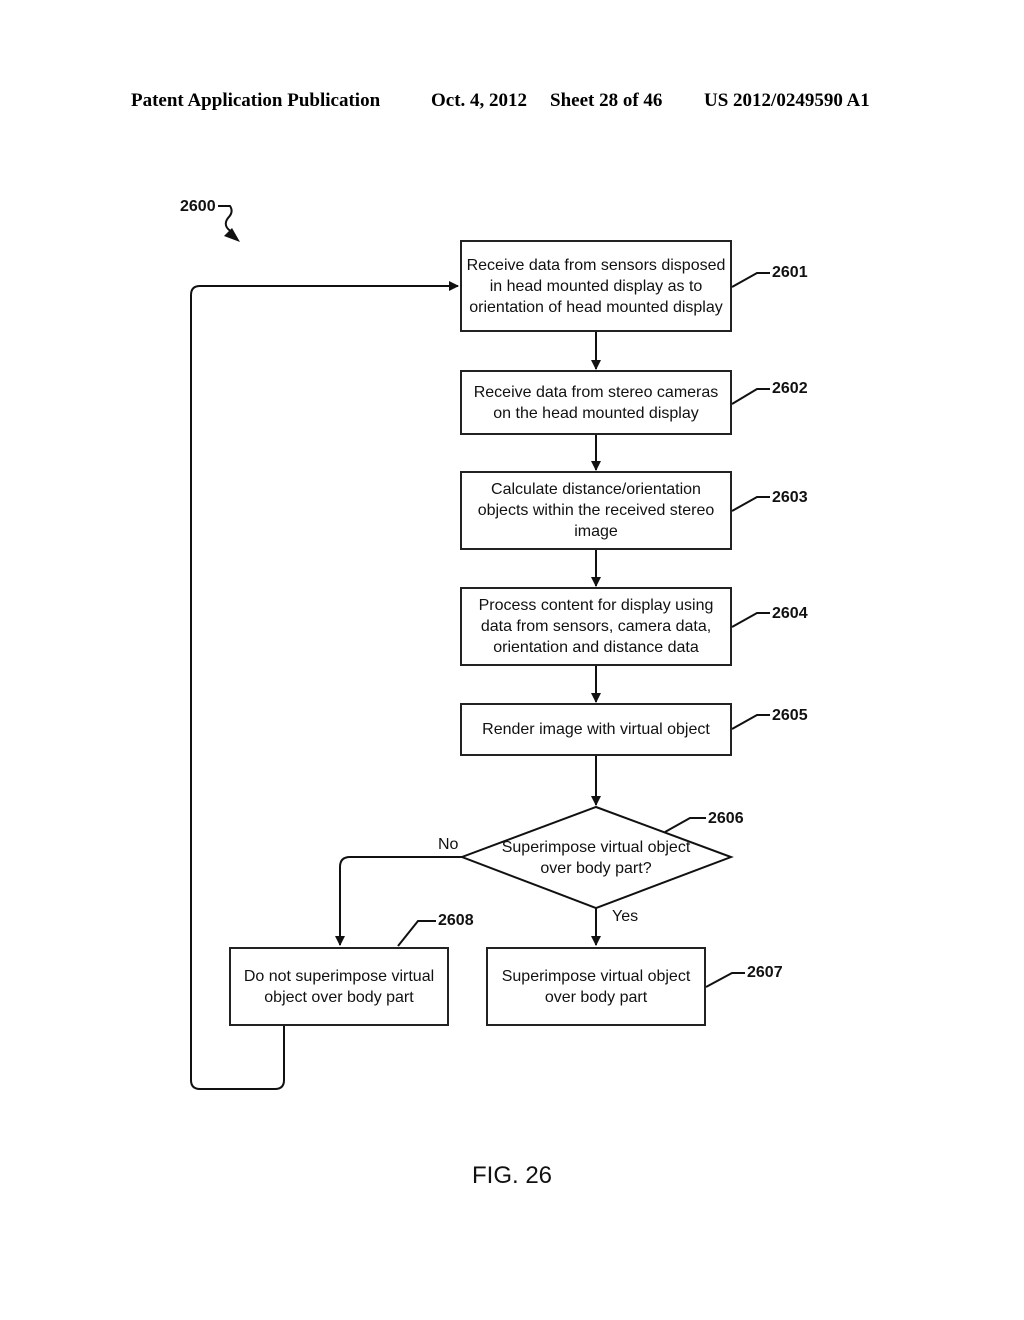 The width and height of the screenshot is (1024, 1320). Describe the element at coordinates (232, 235) in the screenshot. I see `figure-ref-arrowhead` at that location.